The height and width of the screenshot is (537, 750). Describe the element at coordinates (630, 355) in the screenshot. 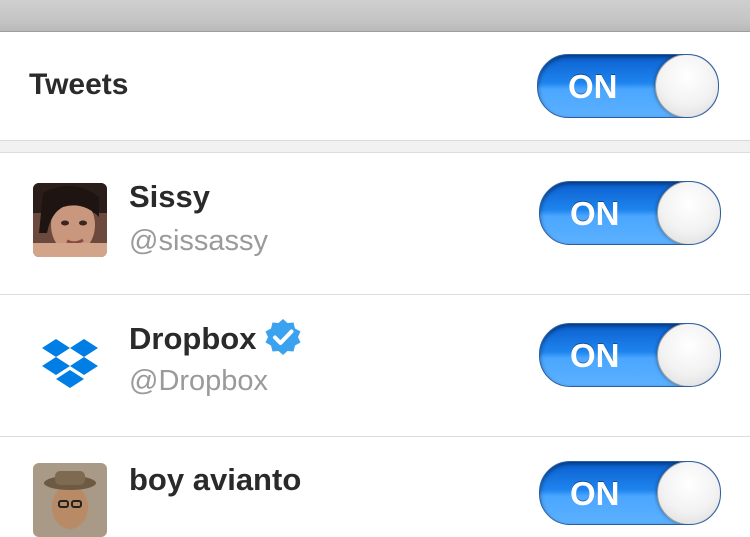

I see `account-toggle-dropbox: ON` at that location.